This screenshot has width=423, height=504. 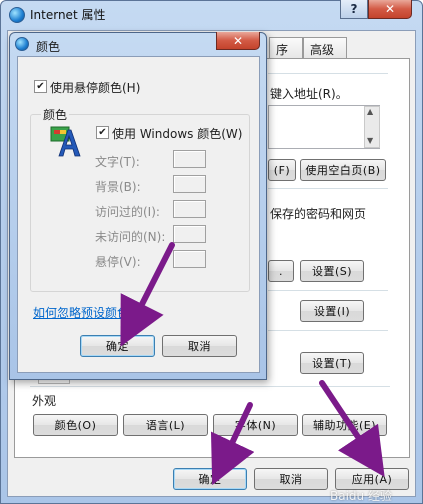 I want to click on use-default-button: (F), so click(x=282, y=170).